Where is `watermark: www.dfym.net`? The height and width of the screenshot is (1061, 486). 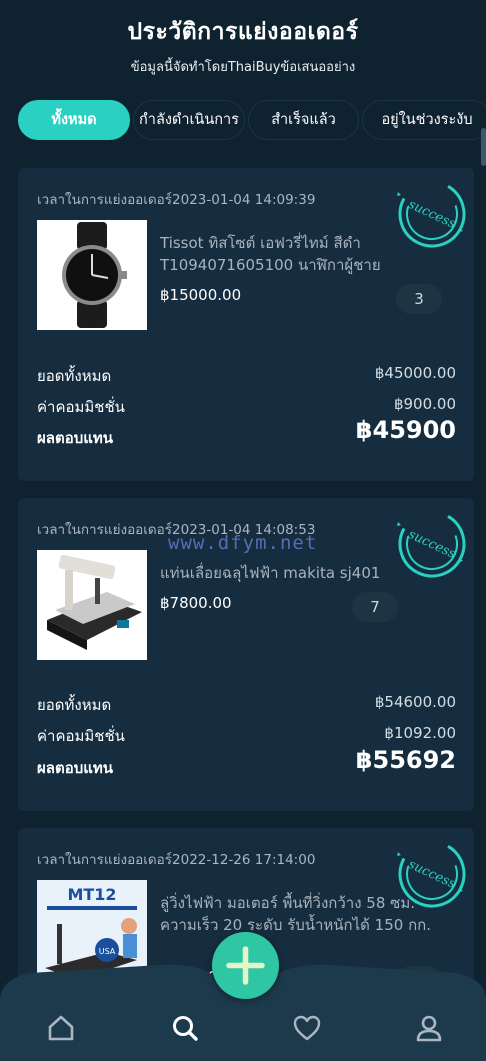
watermark: www.dfym.net is located at coordinates (243, 543).